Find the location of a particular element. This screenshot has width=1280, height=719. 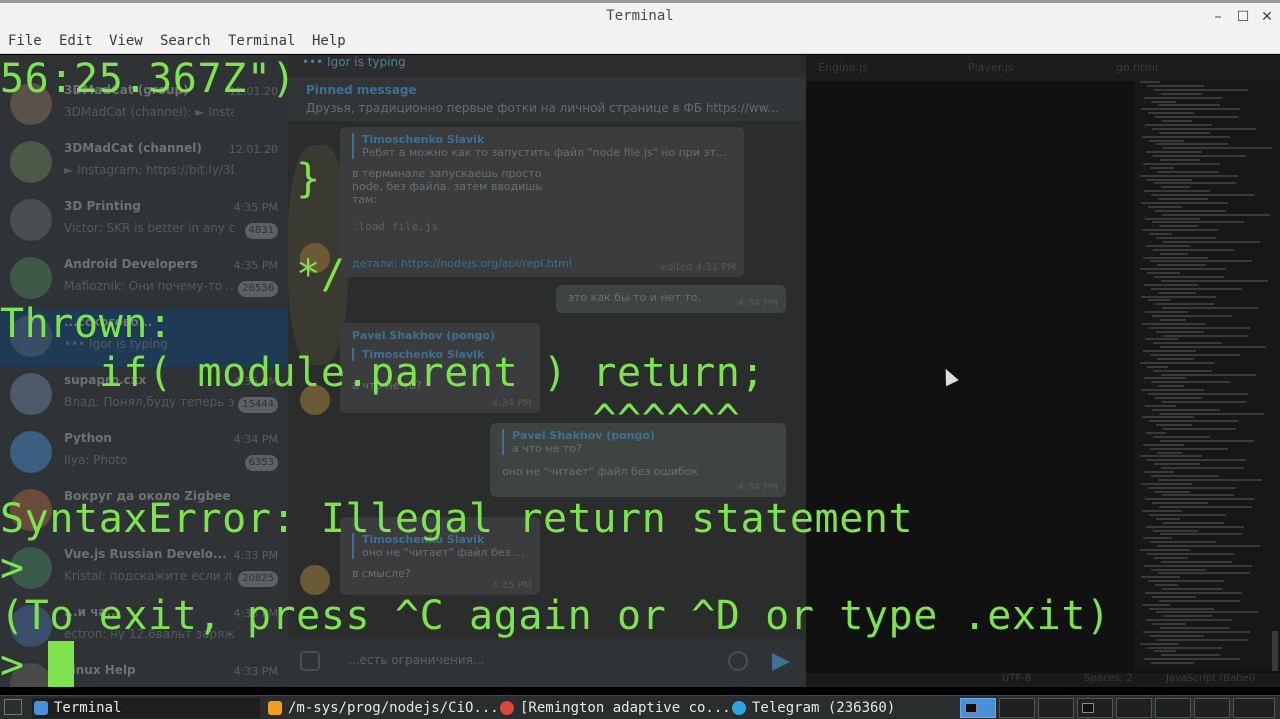

menu-view: View is located at coordinates (126, 41).